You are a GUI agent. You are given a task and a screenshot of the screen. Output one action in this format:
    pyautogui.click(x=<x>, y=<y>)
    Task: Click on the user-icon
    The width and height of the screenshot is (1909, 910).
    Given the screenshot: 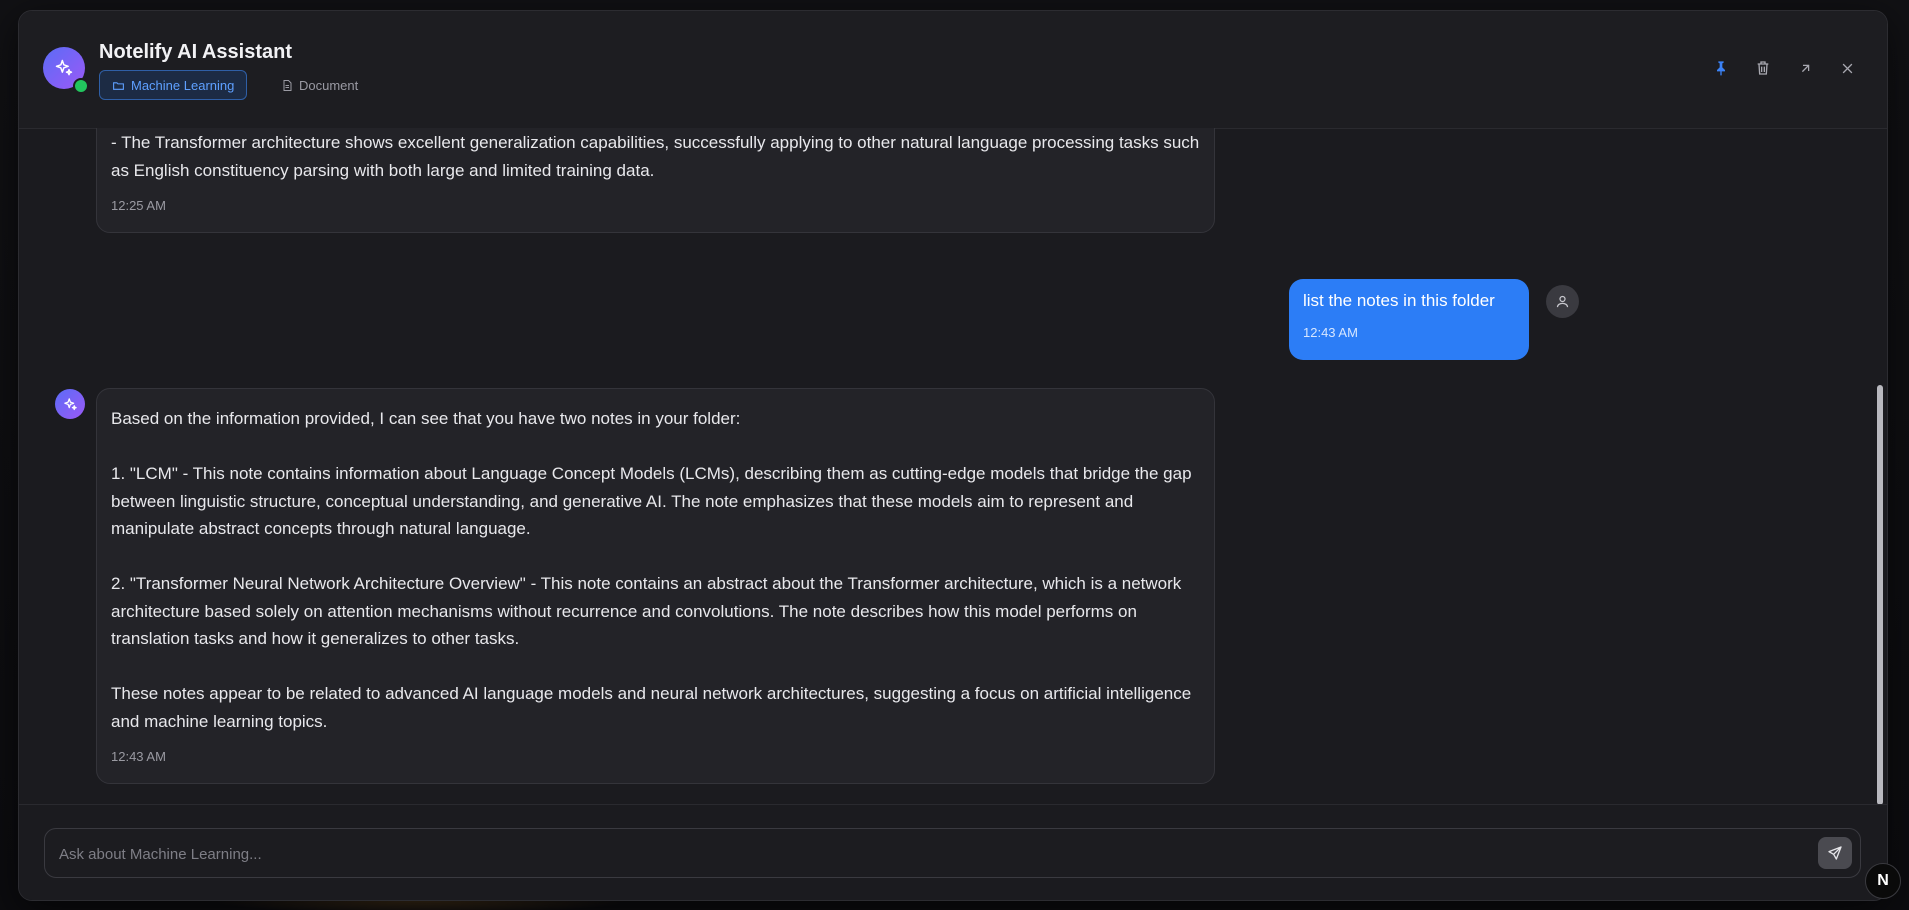 What is the action you would take?
    pyautogui.click(x=1562, y=301)
    